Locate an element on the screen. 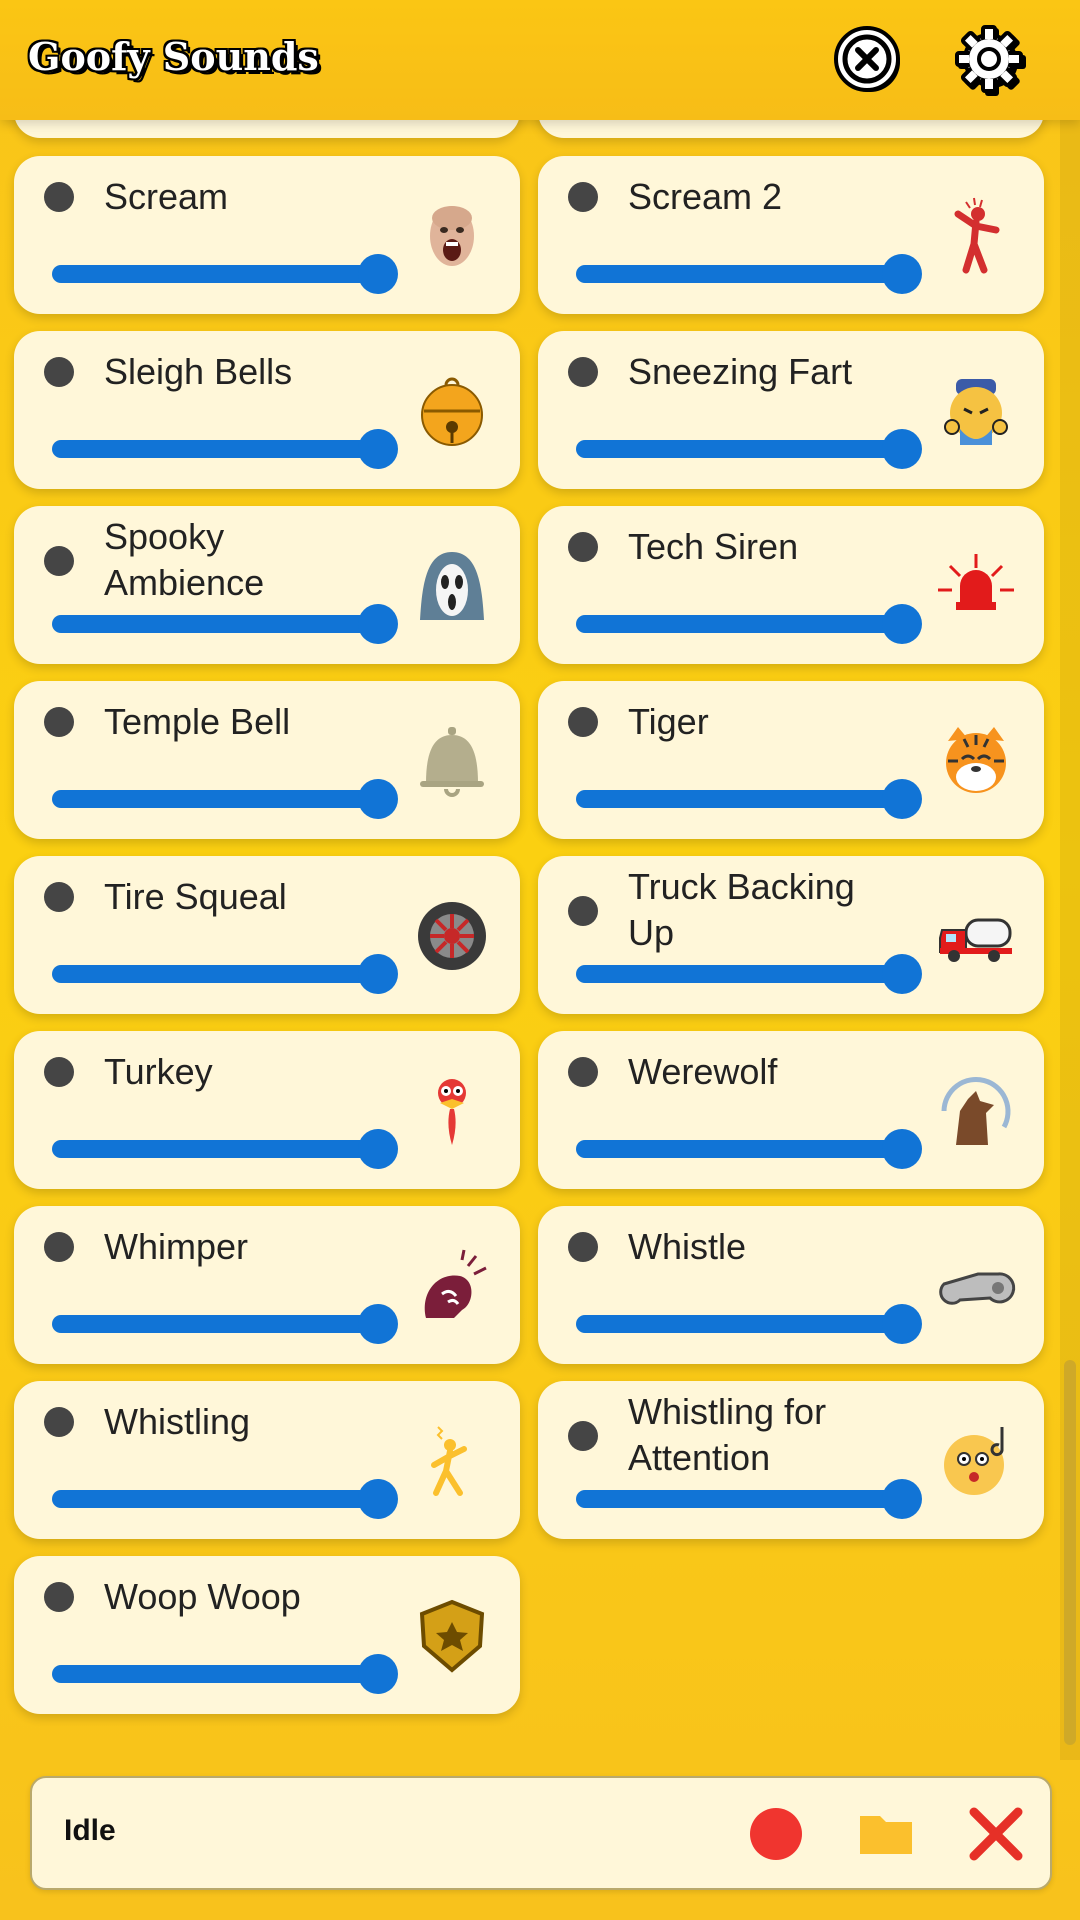  sound-card: Whimper is located at coordinates (267, 1285).